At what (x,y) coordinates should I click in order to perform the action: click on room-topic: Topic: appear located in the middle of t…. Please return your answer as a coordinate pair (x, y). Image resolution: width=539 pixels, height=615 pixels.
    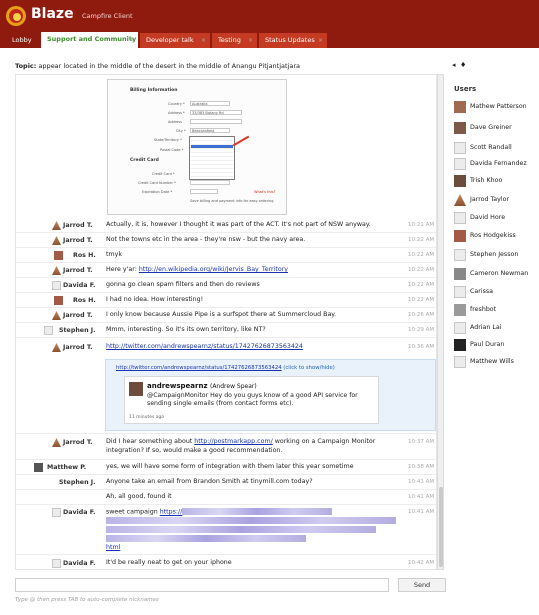
    Looking at the image, I should click on (158, 66).